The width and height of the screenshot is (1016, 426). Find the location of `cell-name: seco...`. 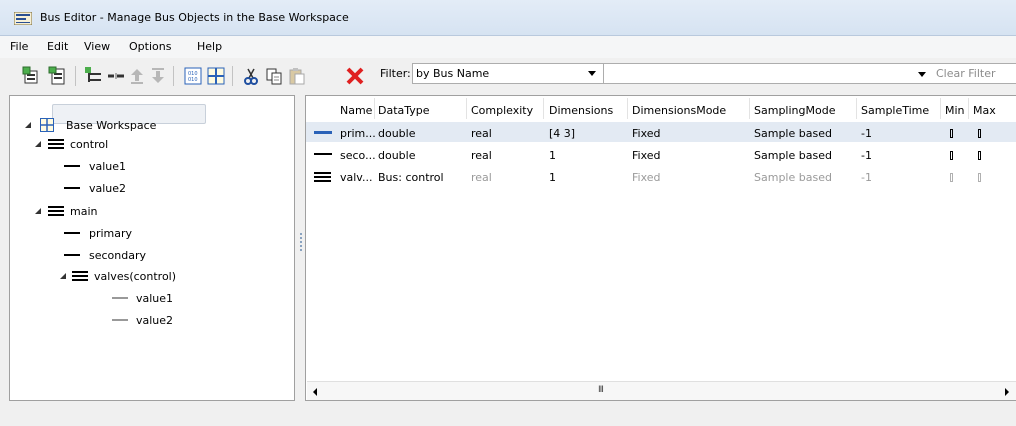

cell-name: seco... is located at coordinates (358, 155).